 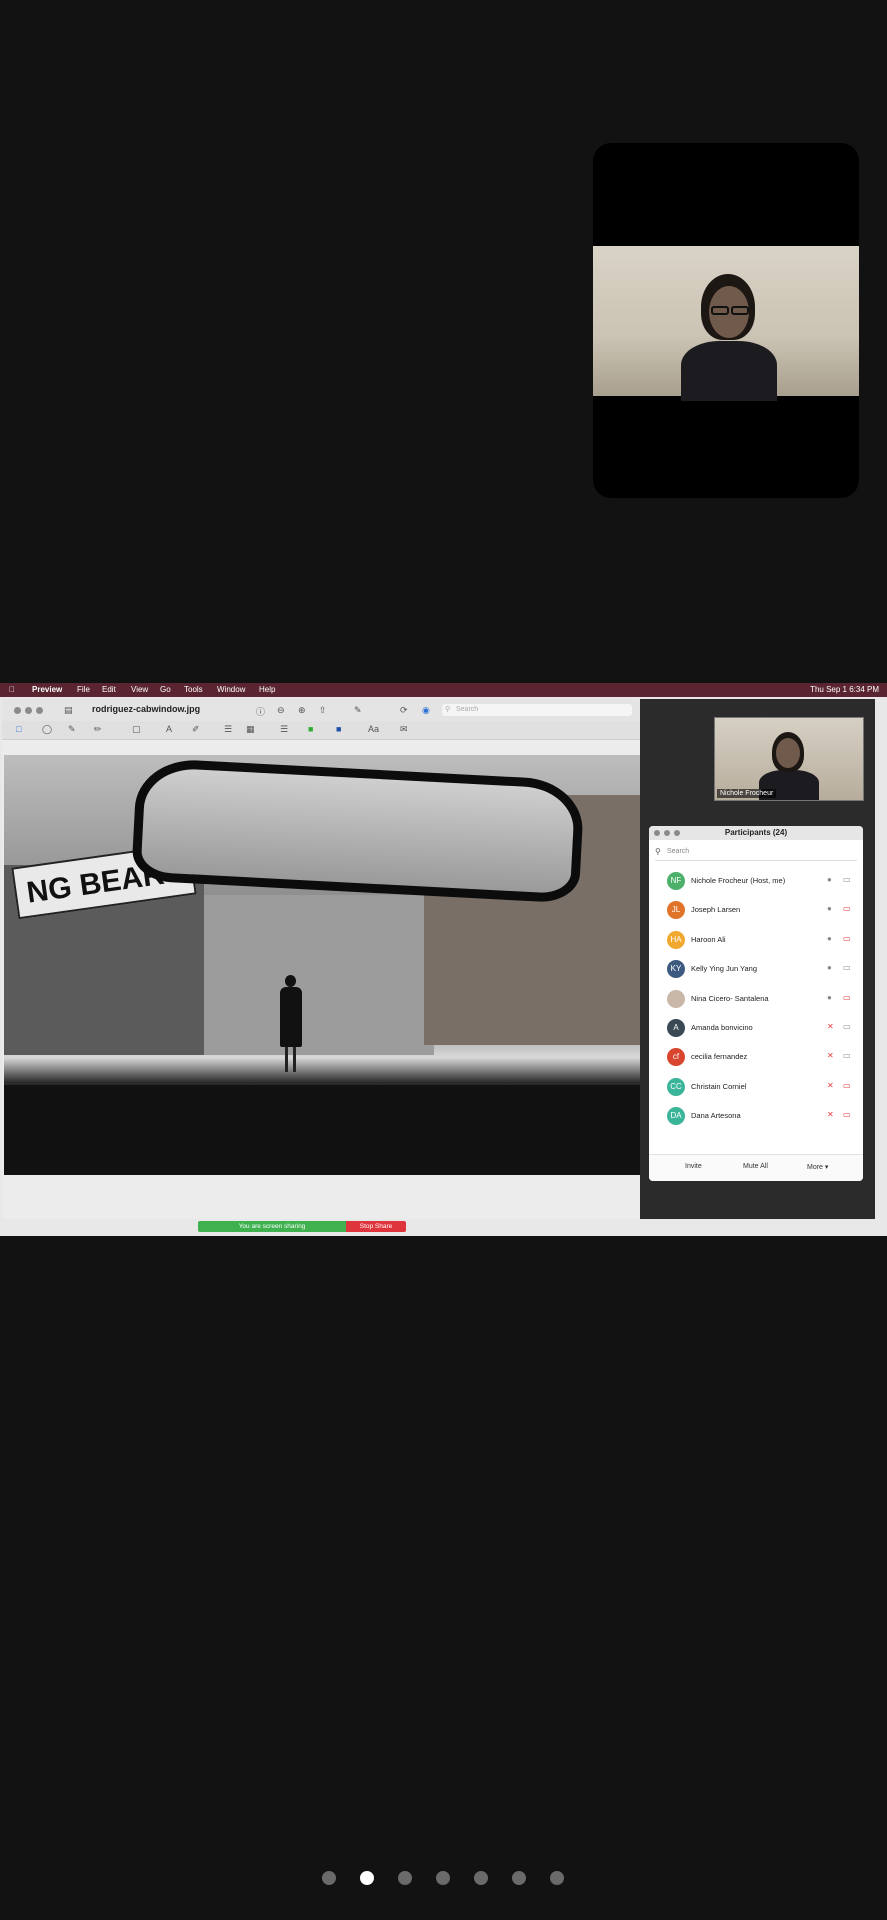 What do you see at coordinates (756, 938) in the screenshot?
I see `participant-row: HA Haroon Ali ● ▭` at bounding box center [756, 938].